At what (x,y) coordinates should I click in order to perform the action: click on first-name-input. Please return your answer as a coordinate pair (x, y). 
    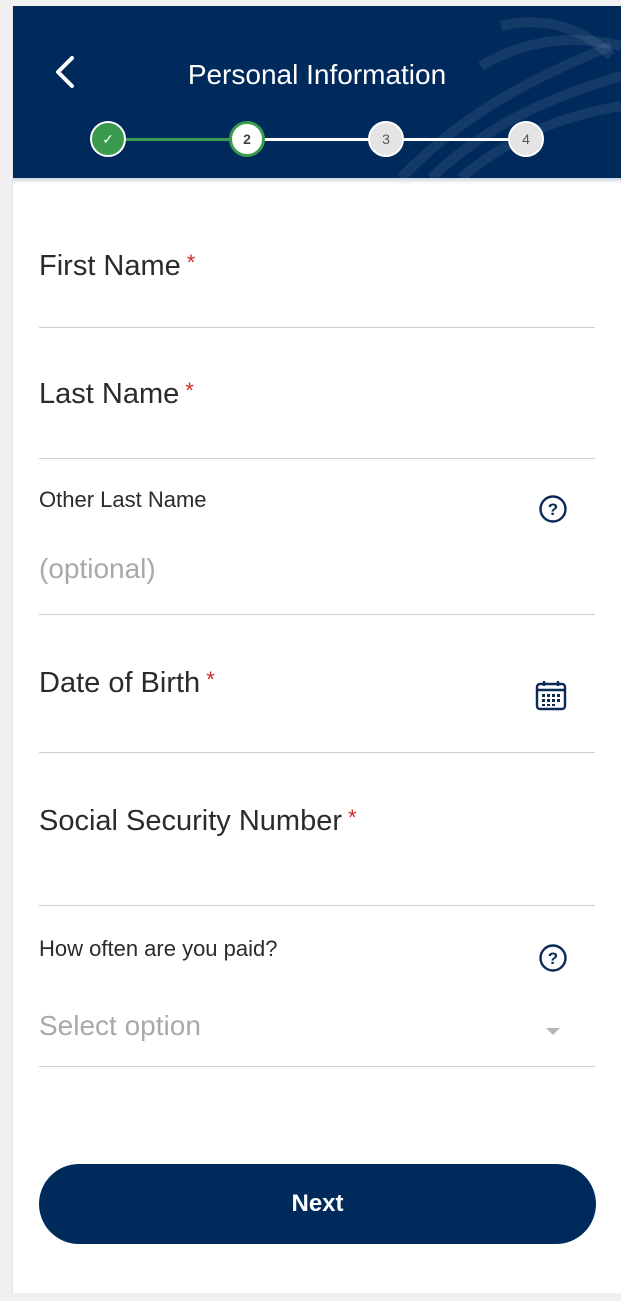
    Looking at the image, I should click on (317, 302).